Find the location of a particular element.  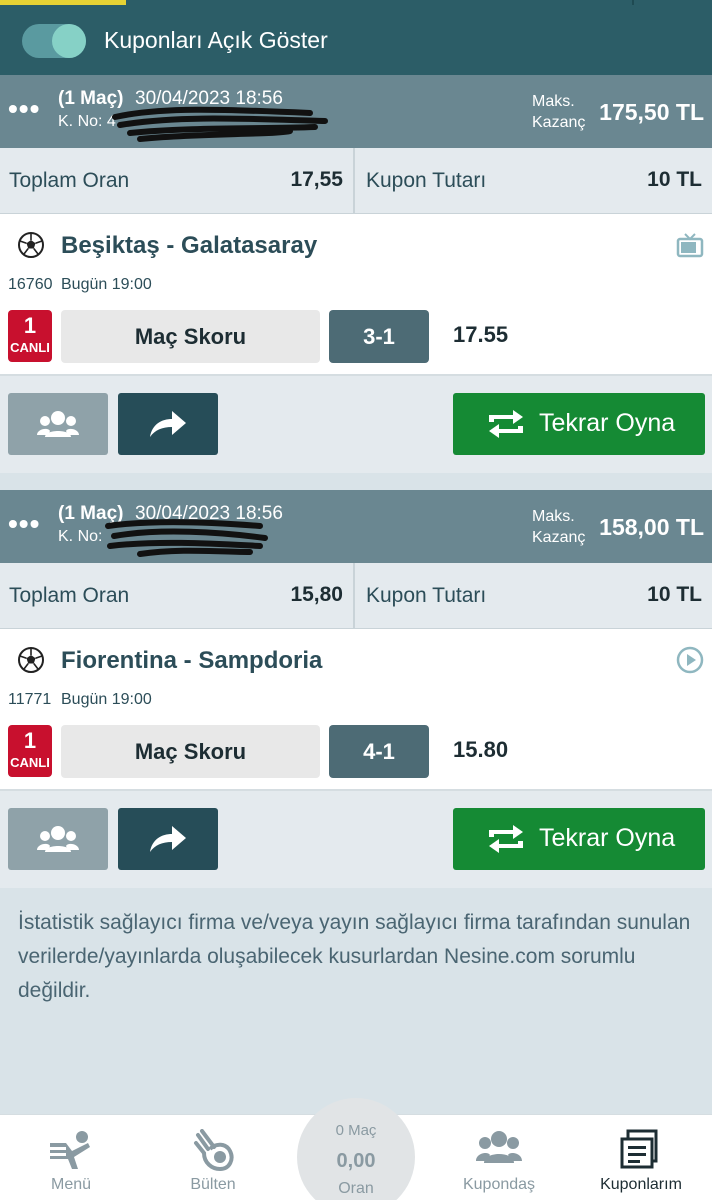

top-bar: Kuponları Açık Göster is located at coordinates (356, 37).